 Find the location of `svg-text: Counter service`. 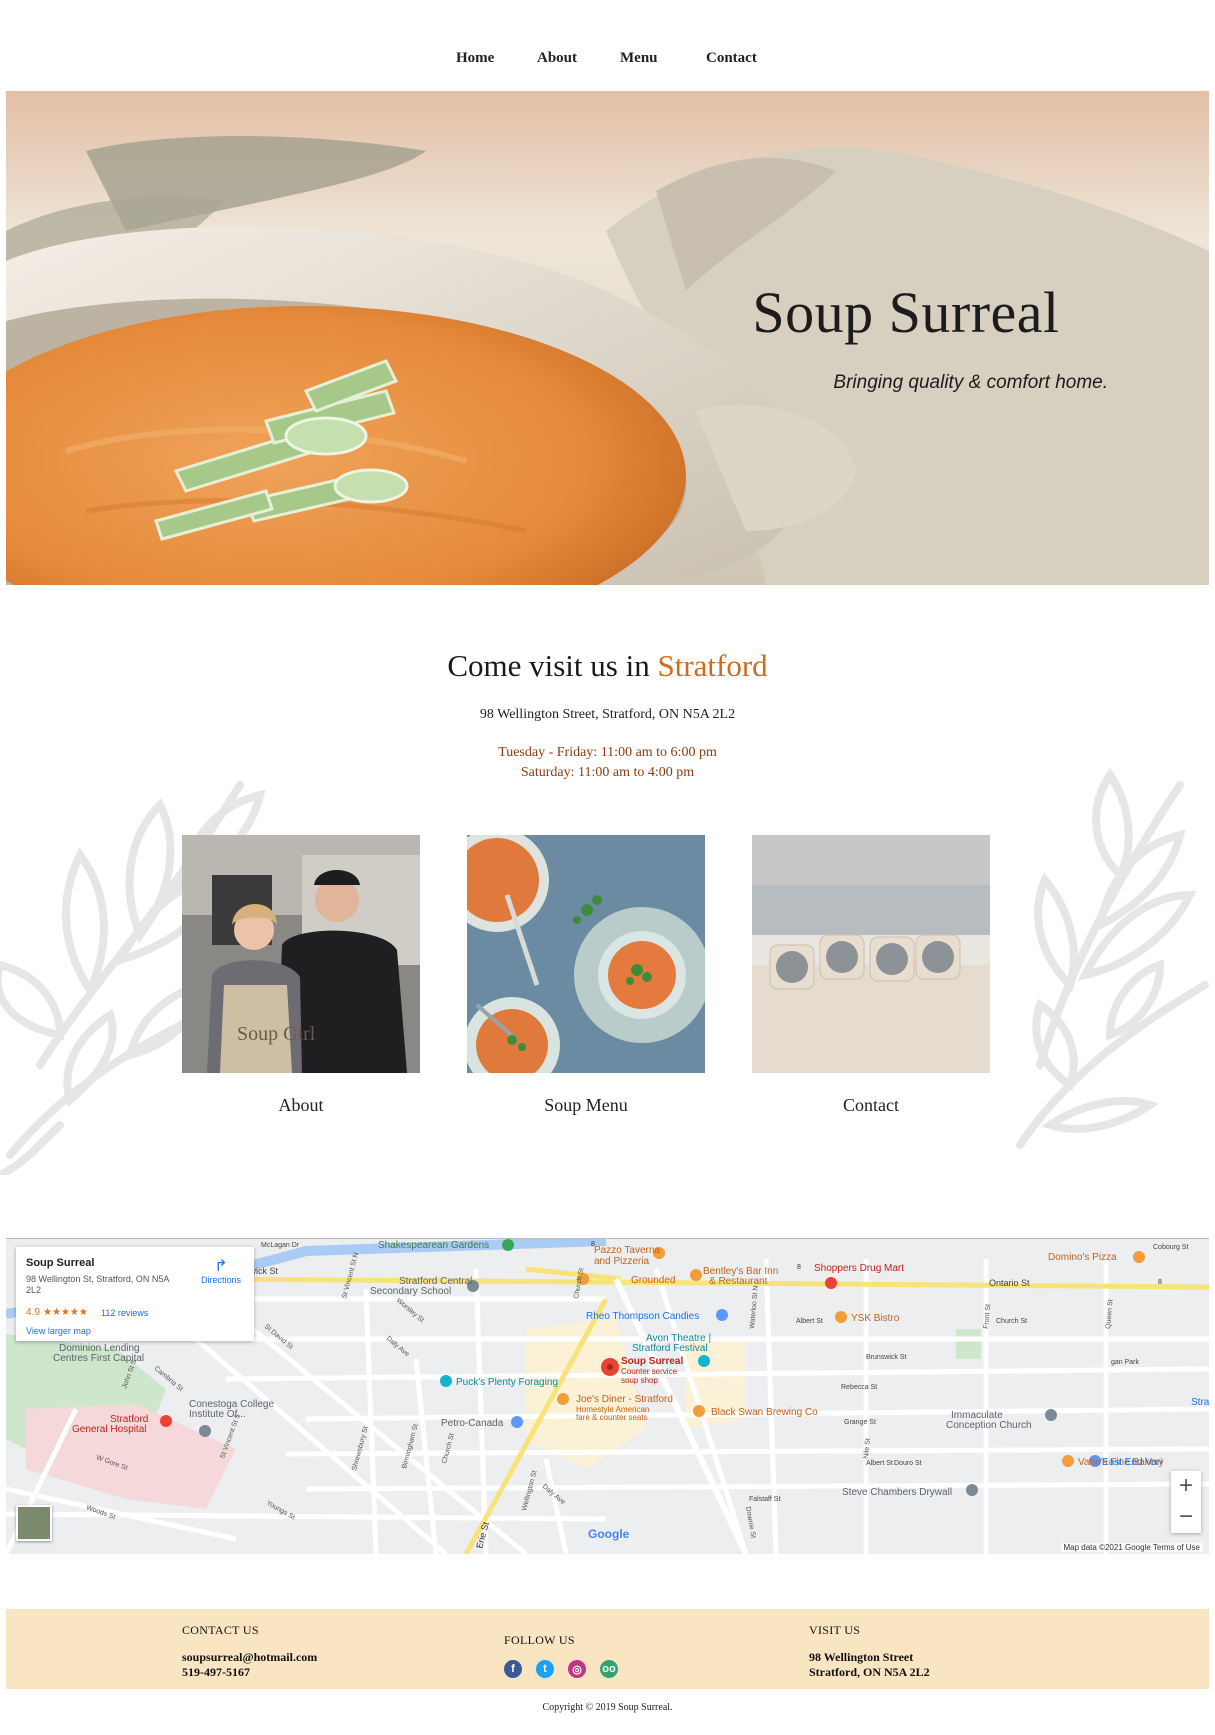

svg-text: Counter service is located at coordinates (649, 1371).